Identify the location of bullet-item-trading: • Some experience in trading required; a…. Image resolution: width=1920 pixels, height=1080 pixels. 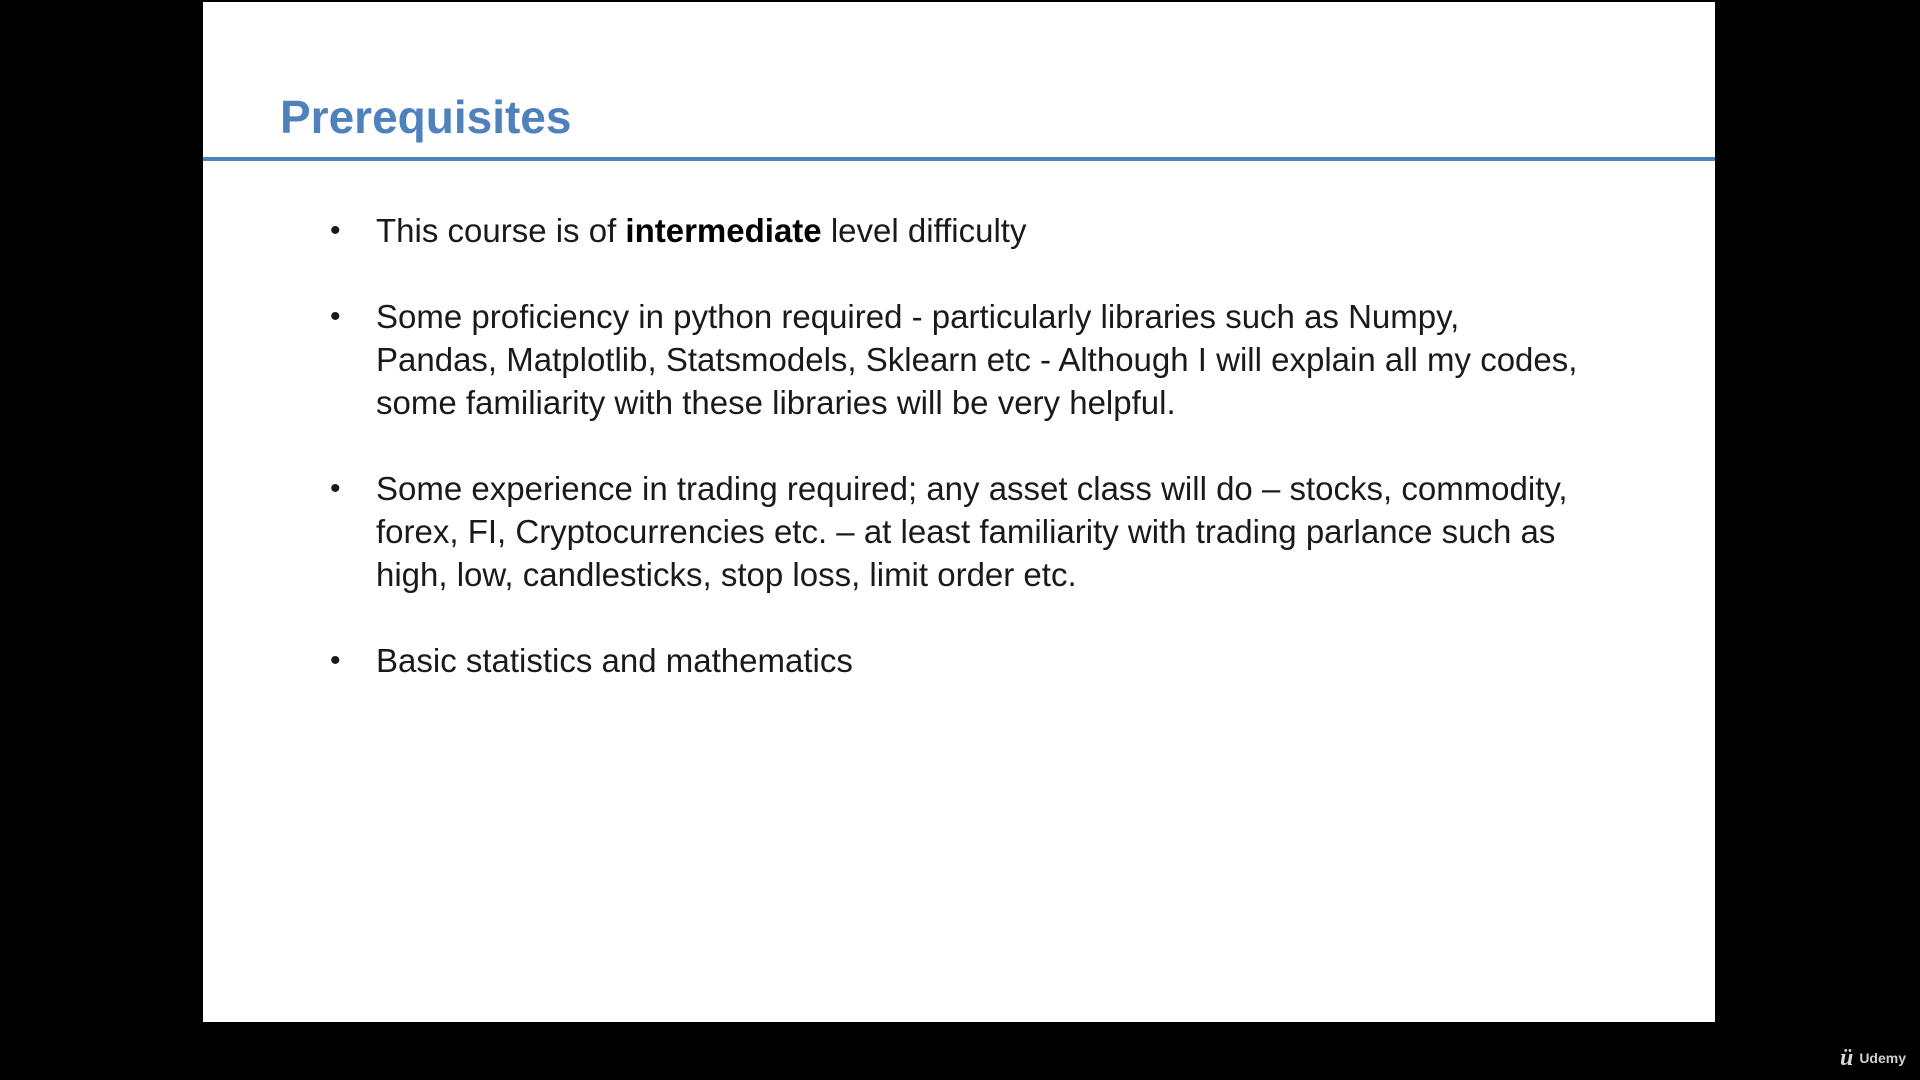
(894, 531).